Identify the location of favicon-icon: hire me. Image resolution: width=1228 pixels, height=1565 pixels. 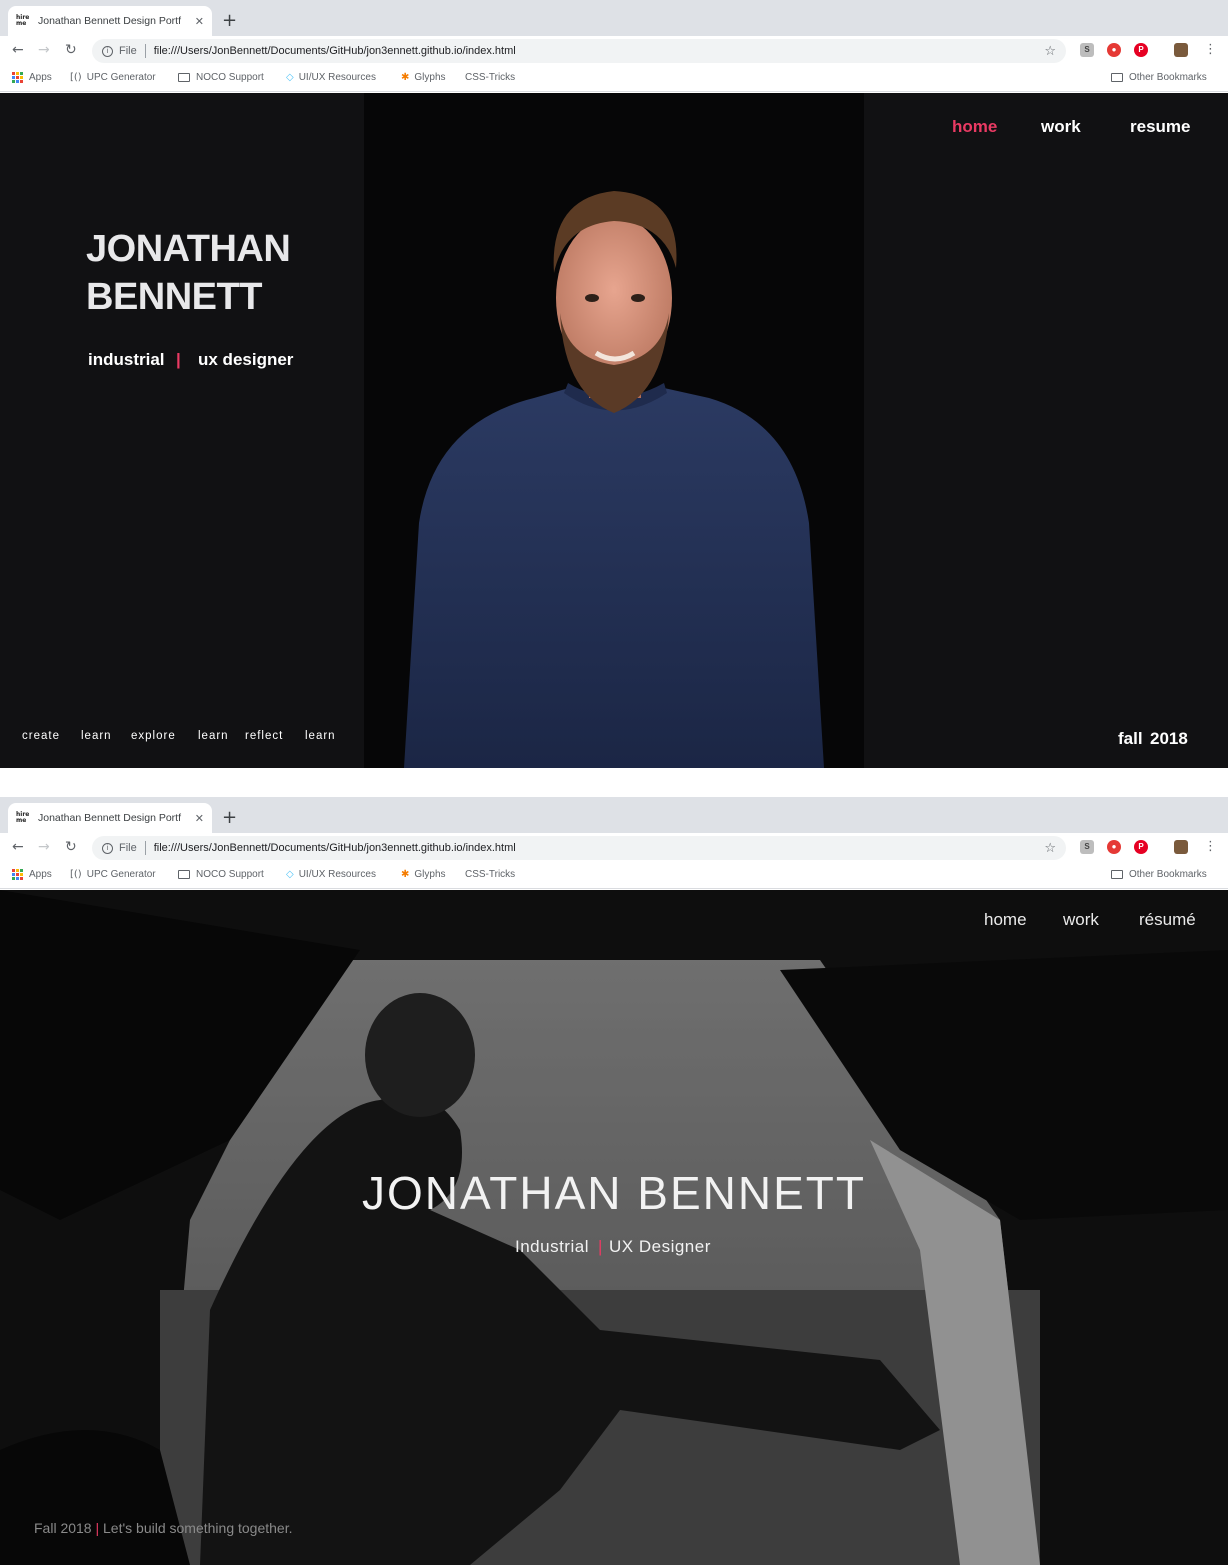
(23, 817).